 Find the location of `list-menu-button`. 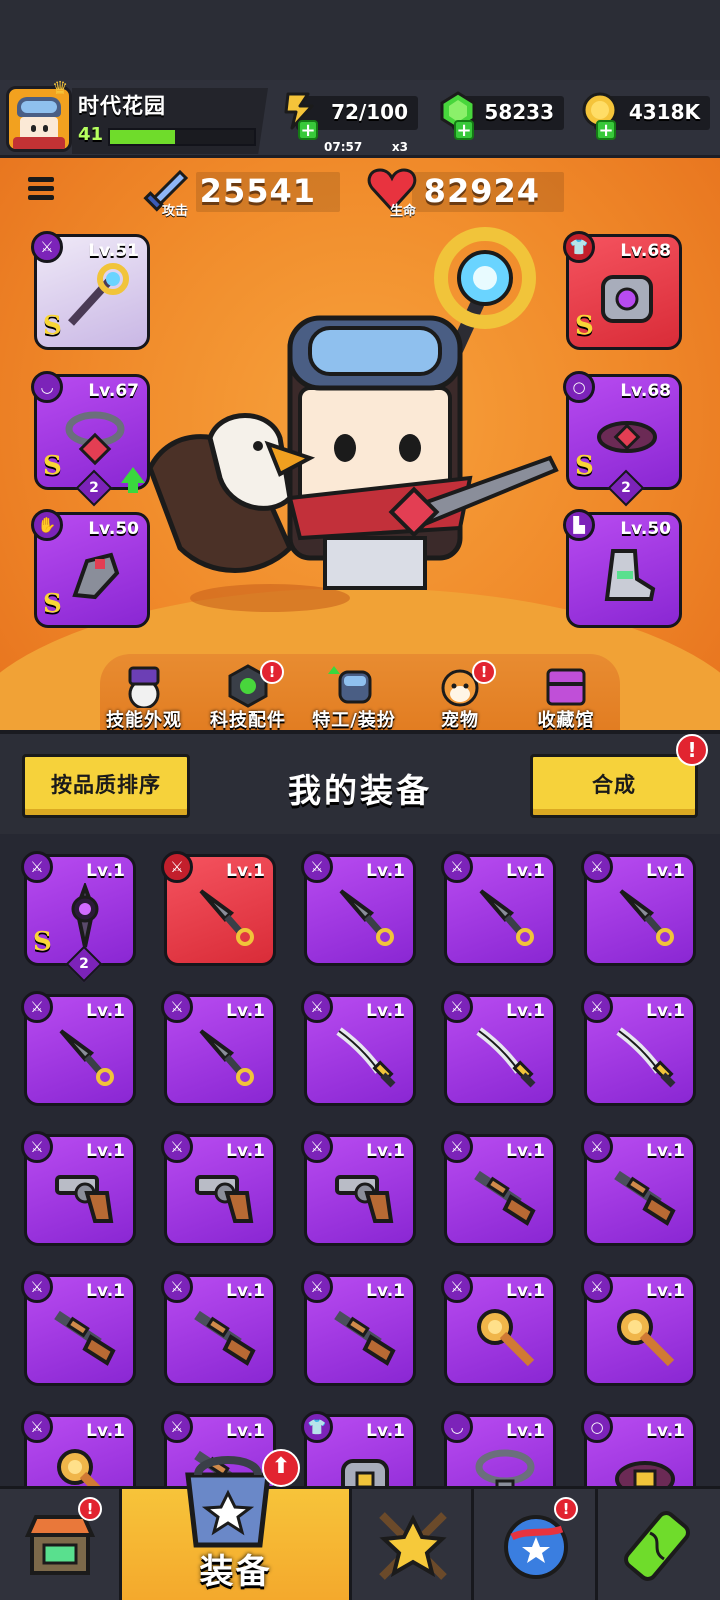

list-menu-button is located at coordinates (41, 189).